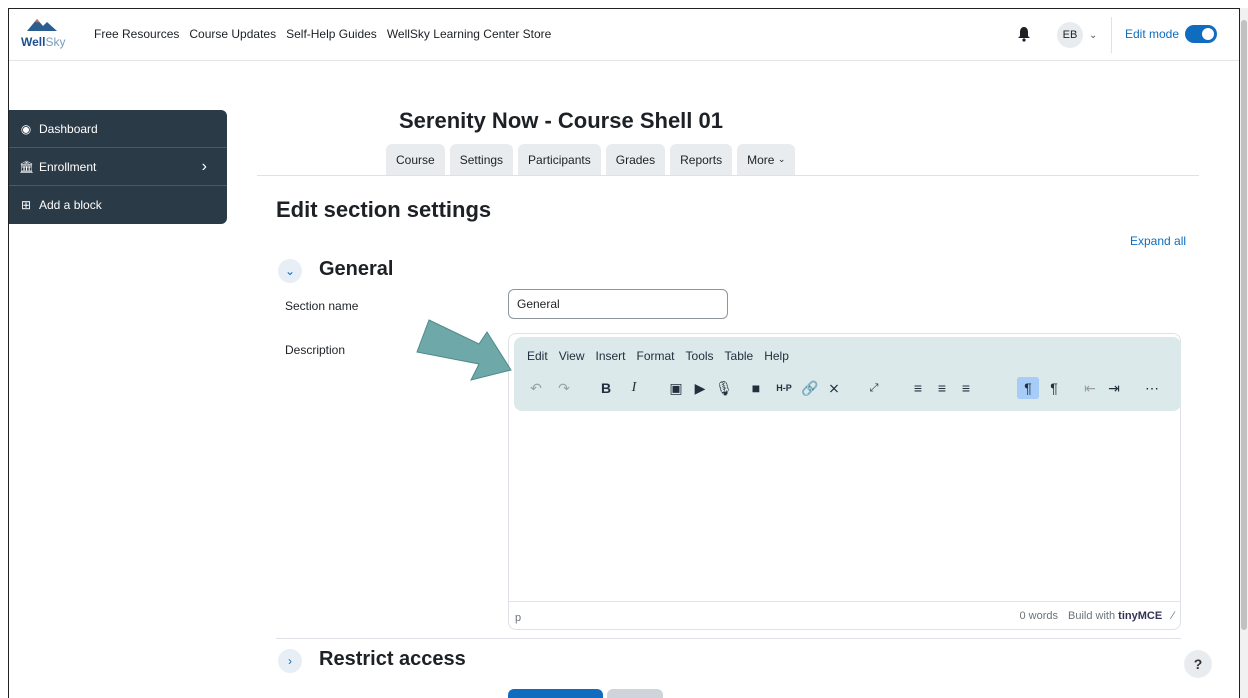 This screenshot has height=698, width=1248. I want to click on user-menu: EB ⌄, so click(1077, 35).